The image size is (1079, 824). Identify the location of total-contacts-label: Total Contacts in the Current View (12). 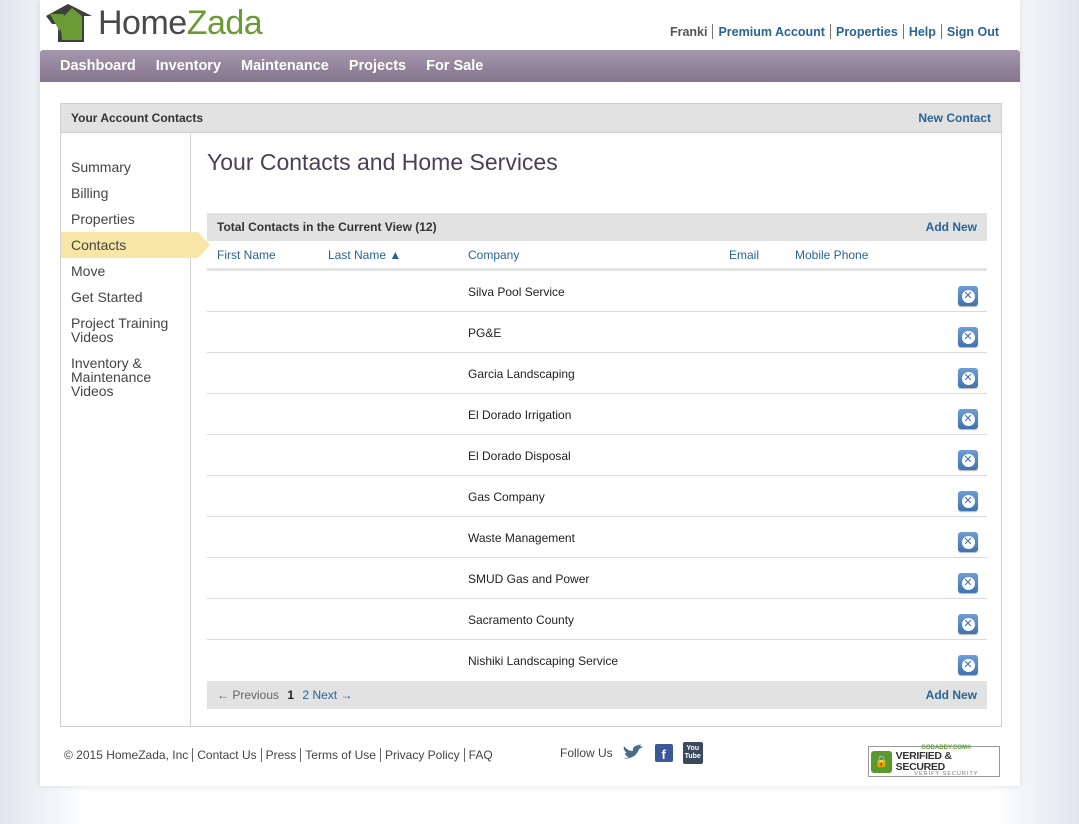
(327, 227).